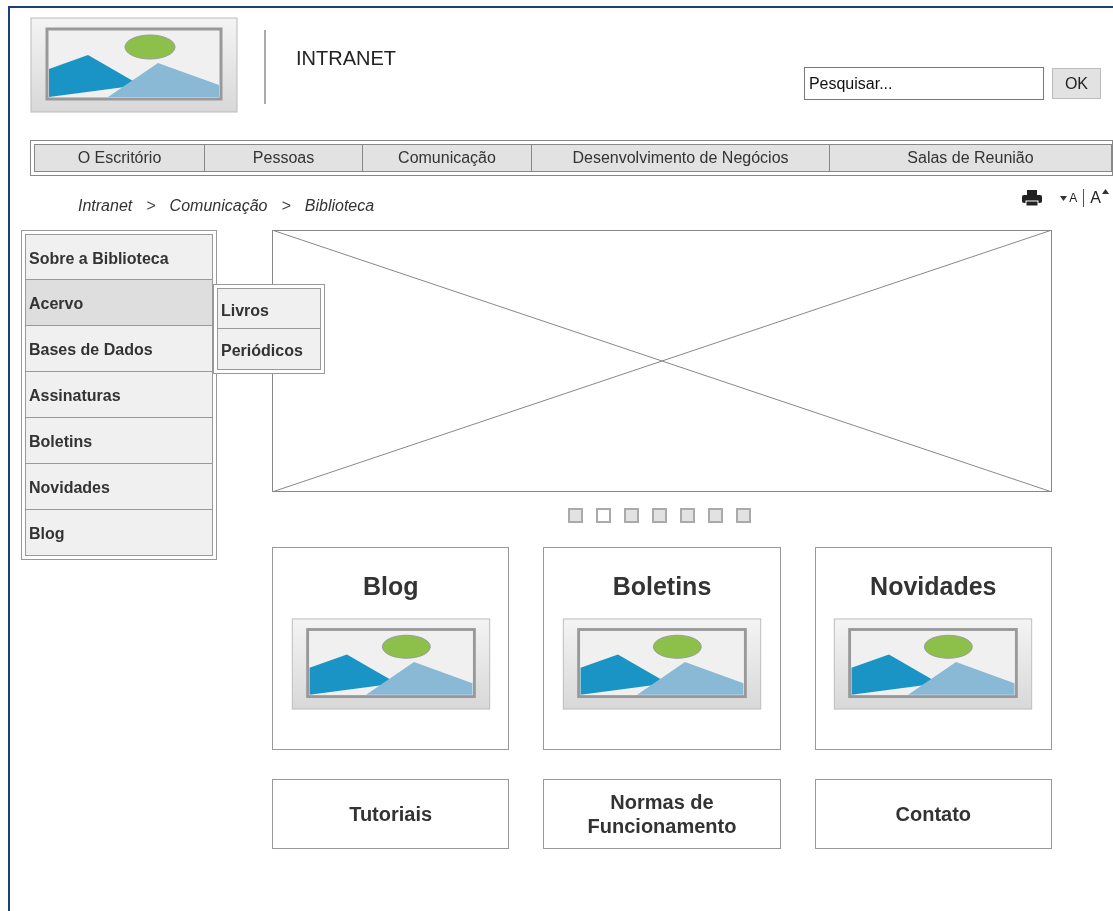  I want to click on link-card: Normas de Funcionamento, so click(662, 814).